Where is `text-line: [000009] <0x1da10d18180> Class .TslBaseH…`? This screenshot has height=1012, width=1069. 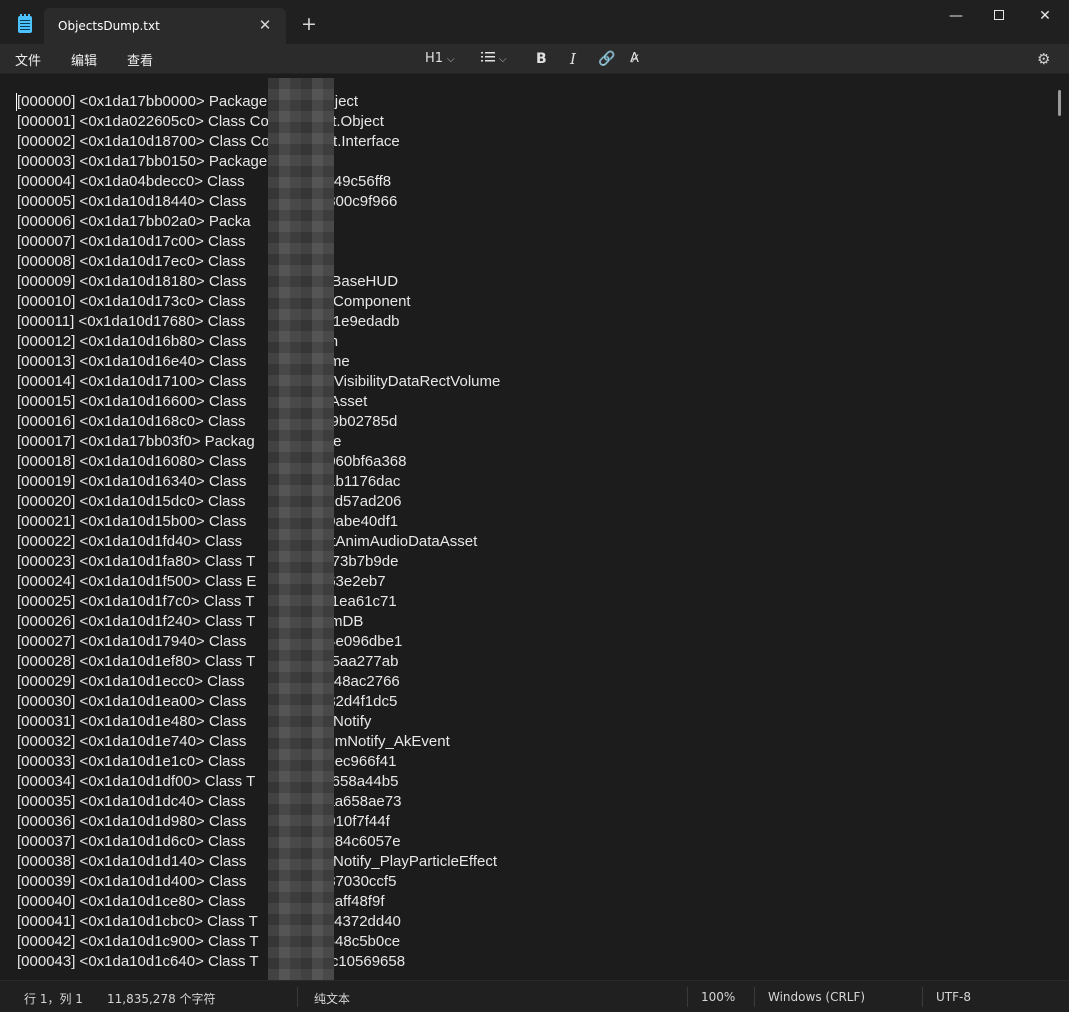
text-line: [000009] <0x1da10d18180> Class .TslBaseH… is located at coordinates (208, 281).